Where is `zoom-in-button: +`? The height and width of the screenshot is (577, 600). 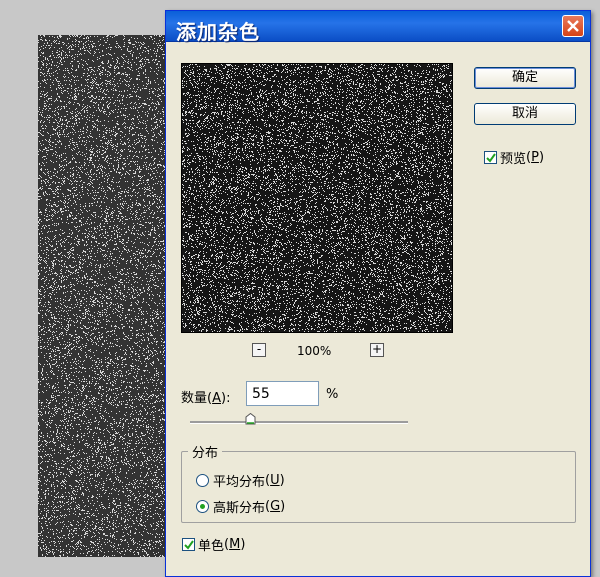 zoom-in-button: + is located at coordinates (377, 350).